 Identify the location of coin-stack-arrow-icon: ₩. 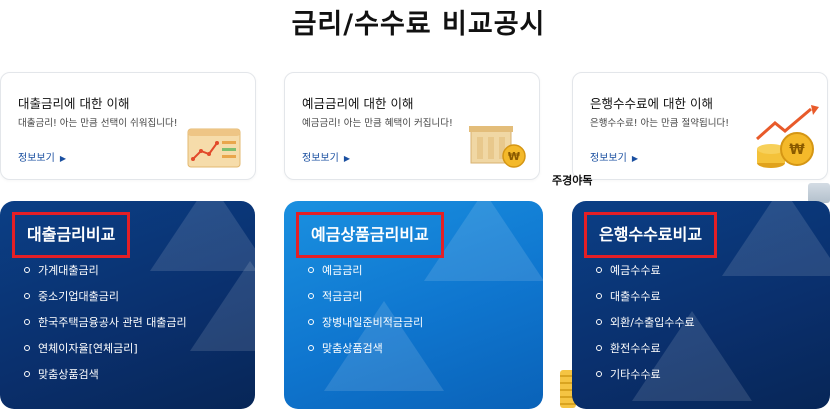
(787, 136).